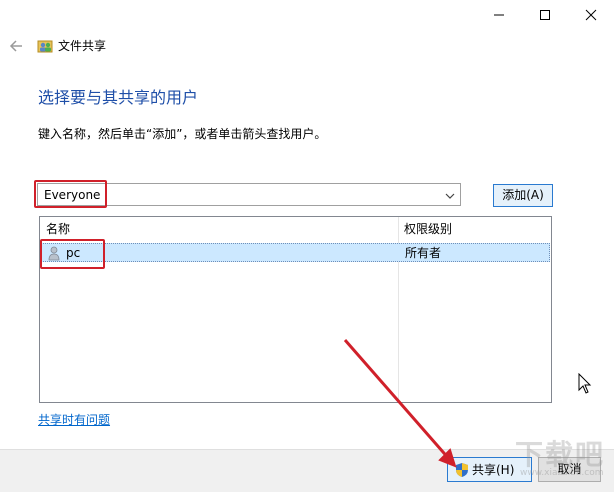 The height and width of the screenshot is (492, 614). I want to click on list-item: pc 所有者, so click(295, 252).